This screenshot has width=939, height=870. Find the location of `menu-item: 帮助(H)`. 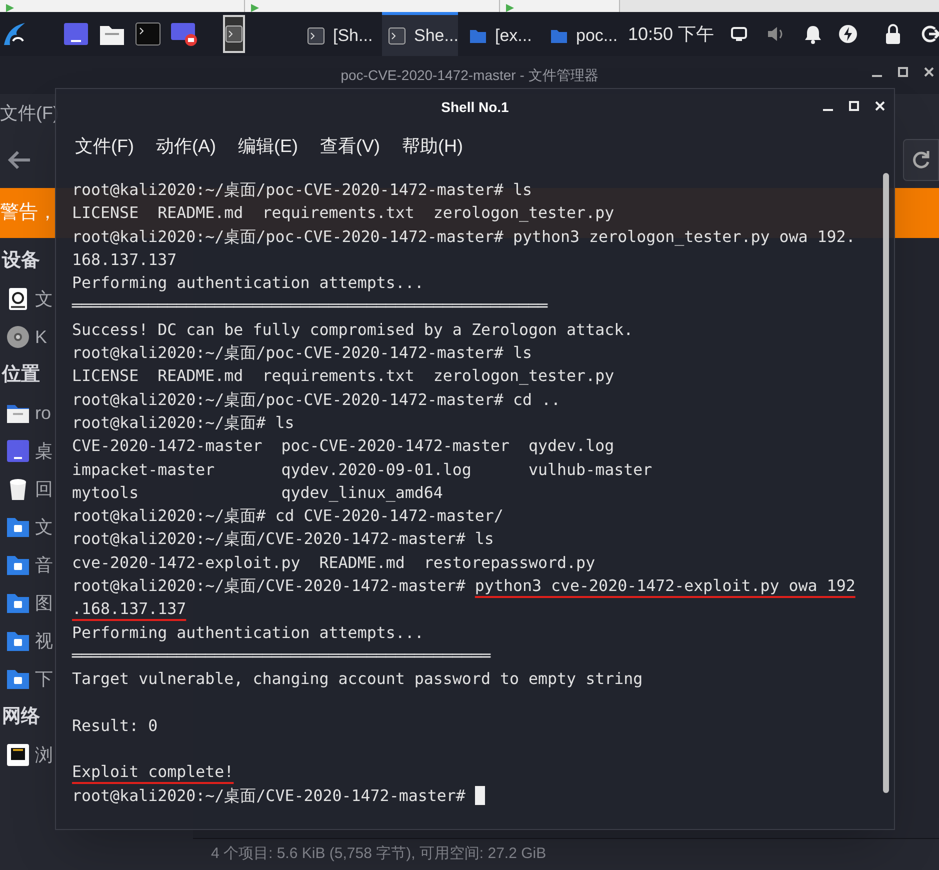

menu-item: 帮助(H) is located at coordinates (432, 146).